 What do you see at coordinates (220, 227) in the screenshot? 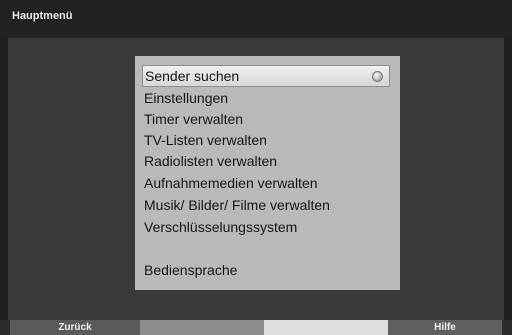
I see `menu-item-verschluesselungssystem: Verschlüsselungssystem` at bounding box center [220, 227].